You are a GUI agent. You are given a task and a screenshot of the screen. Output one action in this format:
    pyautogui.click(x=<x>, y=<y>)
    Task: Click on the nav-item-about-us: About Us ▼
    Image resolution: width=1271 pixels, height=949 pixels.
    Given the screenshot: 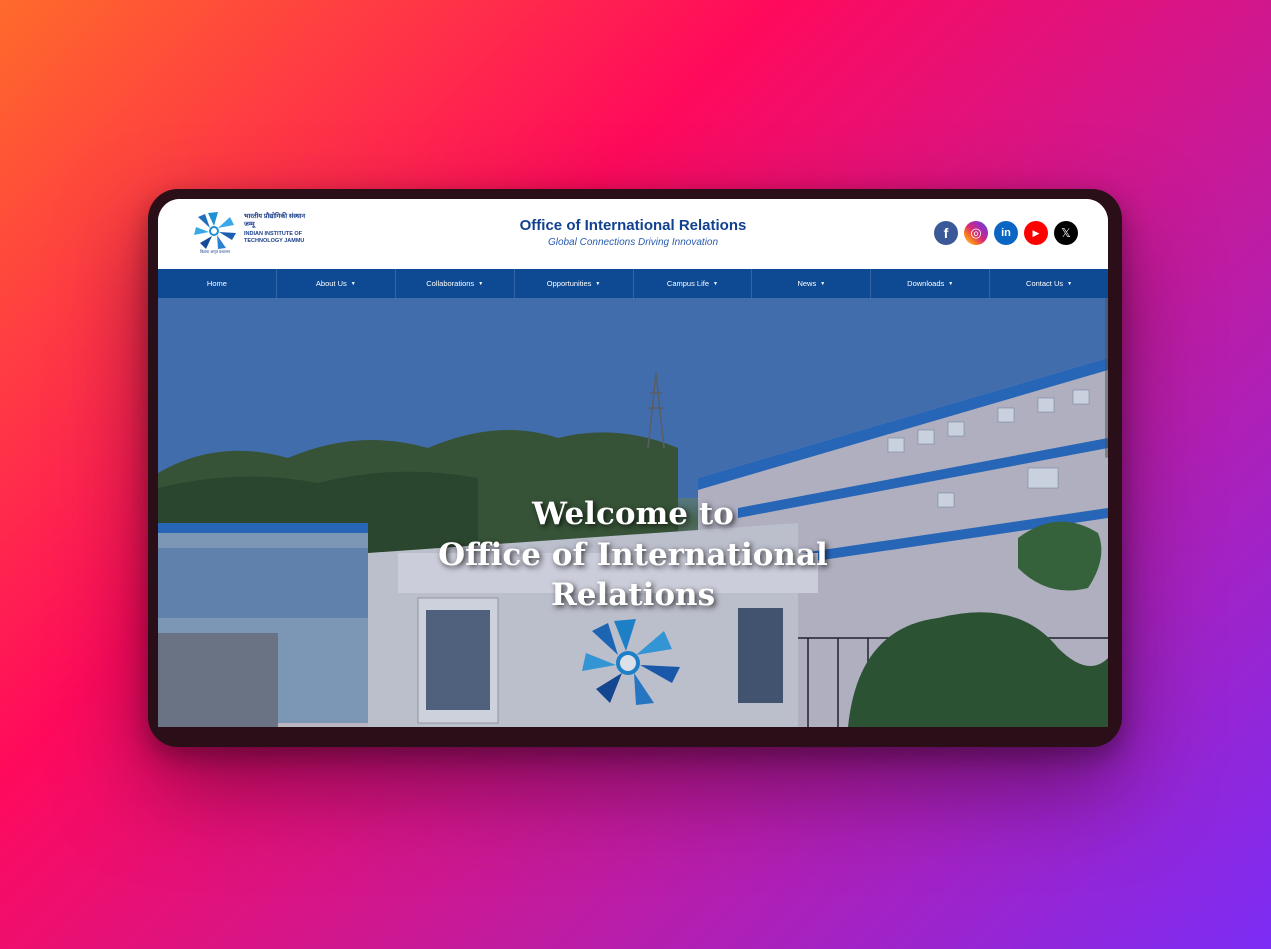 What is the action you would take?
    pyautogui.click(x=336, y=283)
    